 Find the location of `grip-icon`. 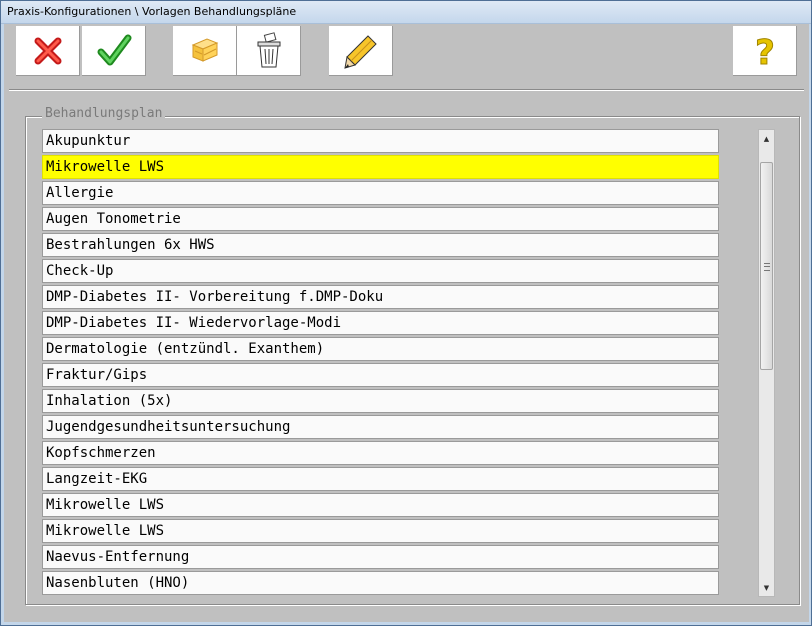

grip-icon is located at coordinates (767, 267).